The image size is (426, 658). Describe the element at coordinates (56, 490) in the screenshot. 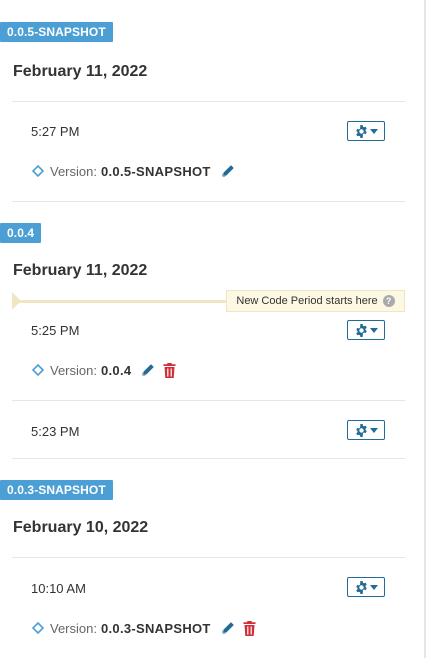

I see `version-tag: 0.0.3-SNAPSHOT` at that location.